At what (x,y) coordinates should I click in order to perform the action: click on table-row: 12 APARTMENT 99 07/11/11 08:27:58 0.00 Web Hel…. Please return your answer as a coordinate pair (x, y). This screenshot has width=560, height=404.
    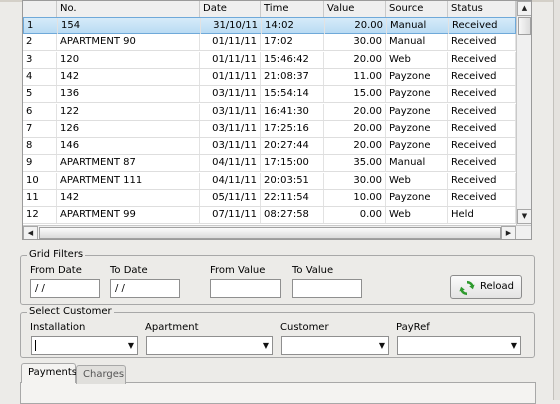
    Looking at the image, I should click on (269, 216).